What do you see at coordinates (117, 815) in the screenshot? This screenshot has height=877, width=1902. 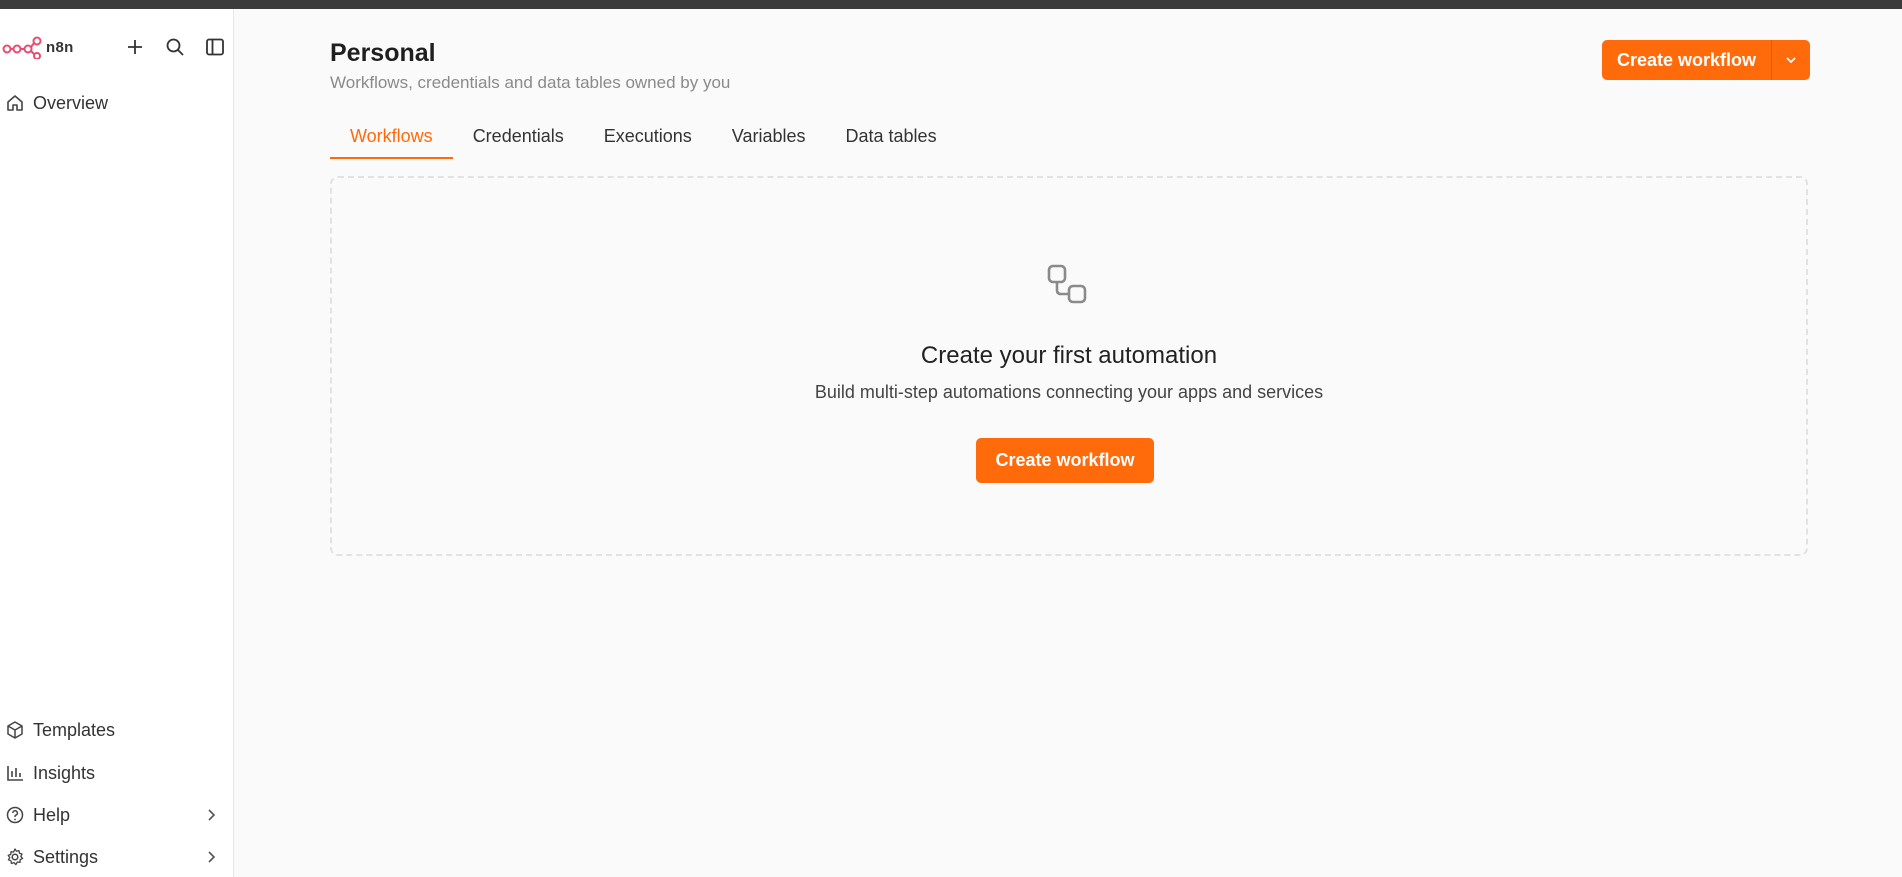 I see `sidebar-item-help: Help` at bounding box center [117, 815].